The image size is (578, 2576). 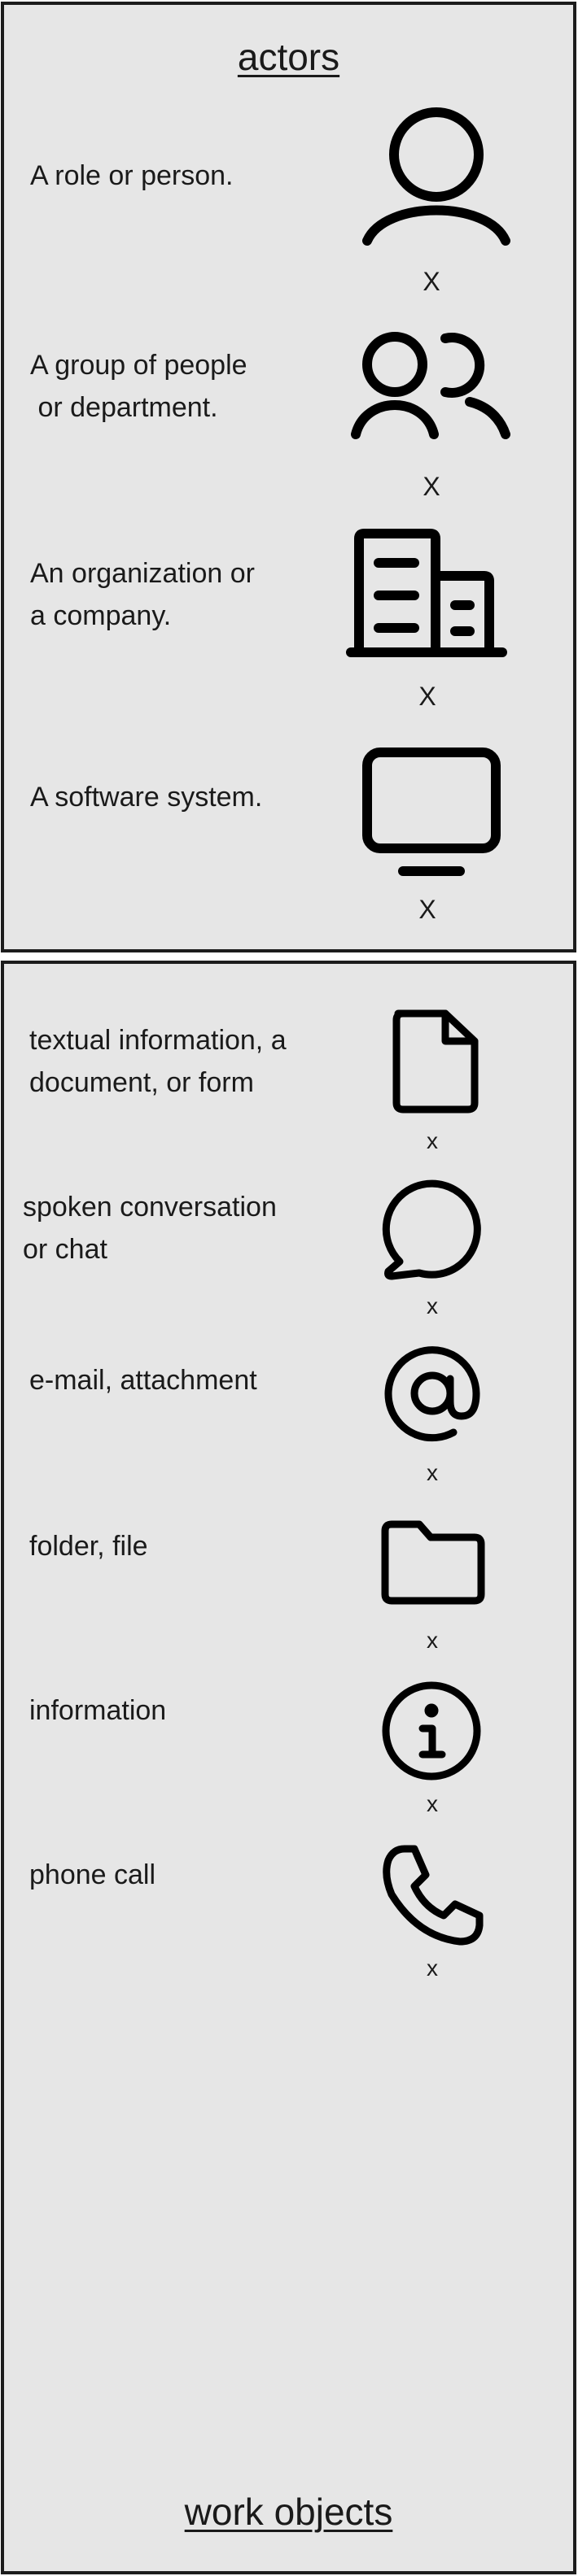 I want to click on document-icon, so click(x=435, y=1062).